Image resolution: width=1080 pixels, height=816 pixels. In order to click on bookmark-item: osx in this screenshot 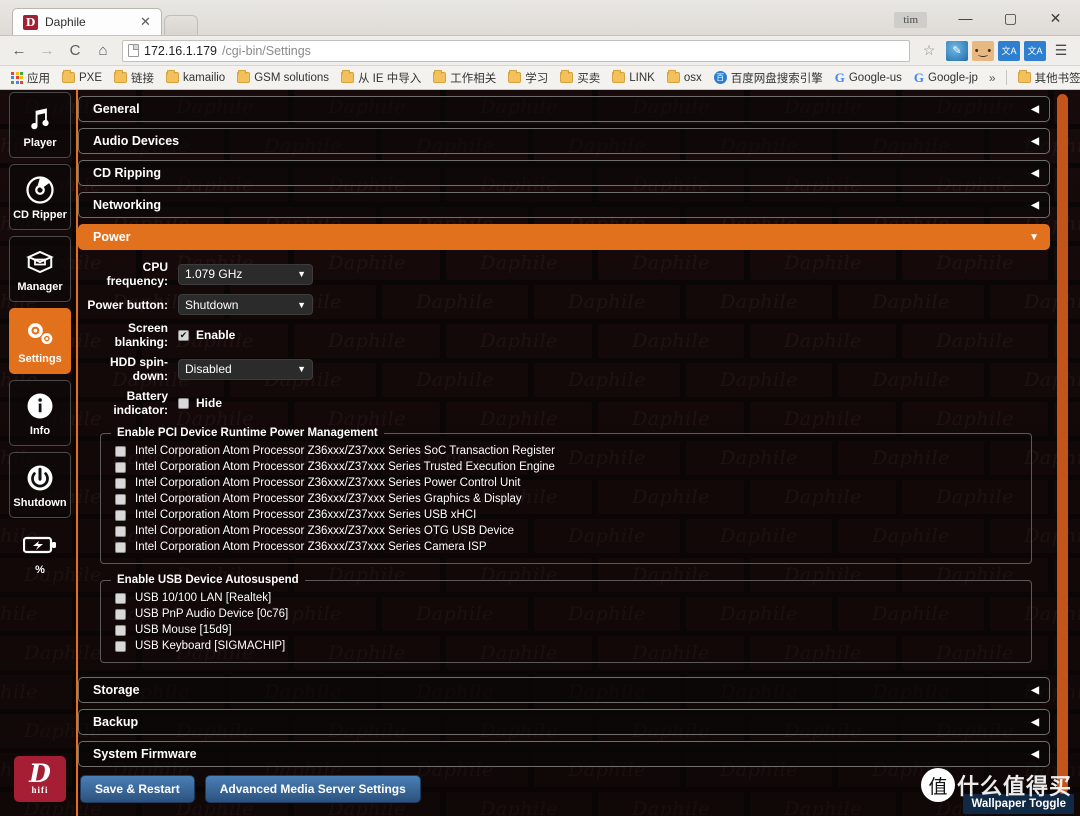, I will do `click(684, 78)`.